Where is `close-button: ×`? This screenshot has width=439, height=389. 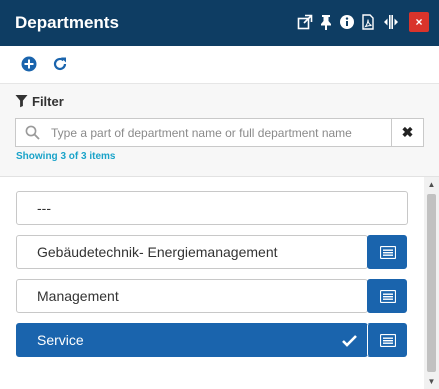 close-button: × is located at coordinates (419, 22).